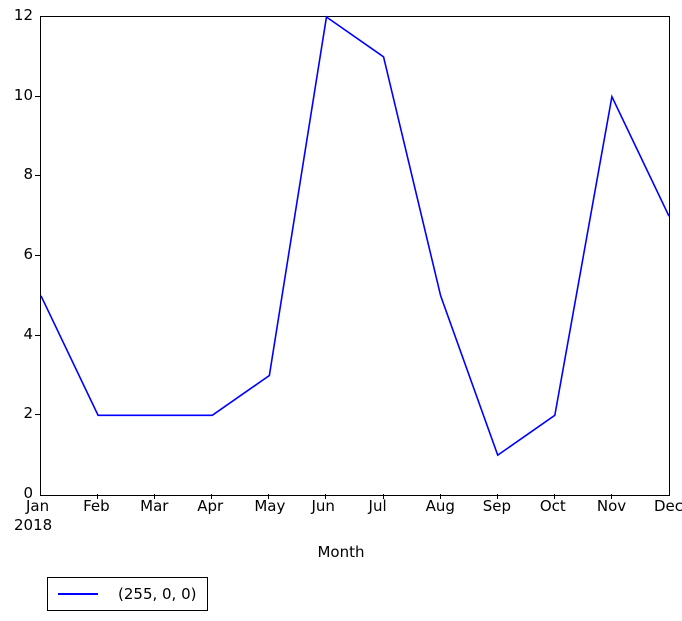 The width and height of the screenshot is (682, 621). Describe the element at coordinates (210, 506) in the screenshot. I see `x-tick-label: Apr` at that location.